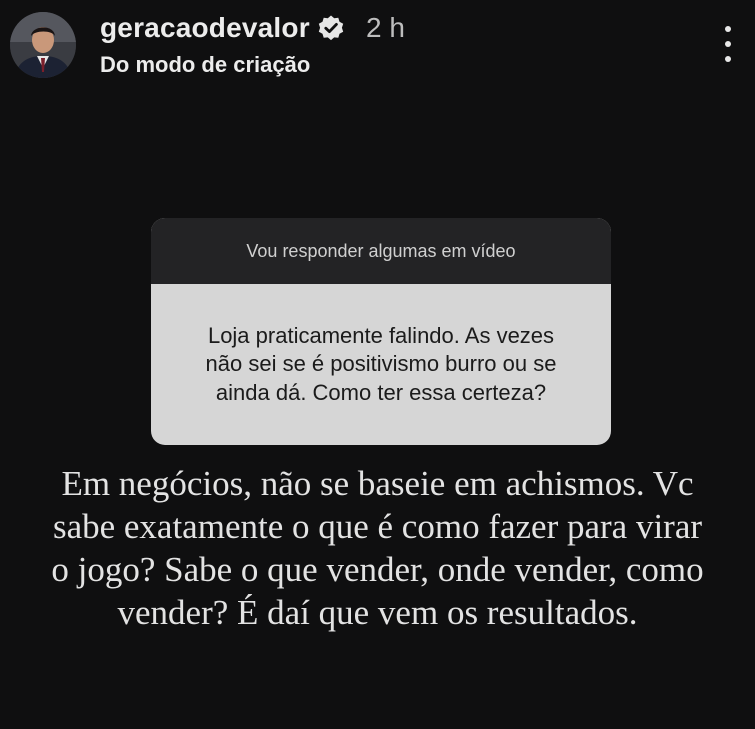 The height and width of the screenshot is (729, 755). I want to click on username: geracaodevalor, so click(205, 28).